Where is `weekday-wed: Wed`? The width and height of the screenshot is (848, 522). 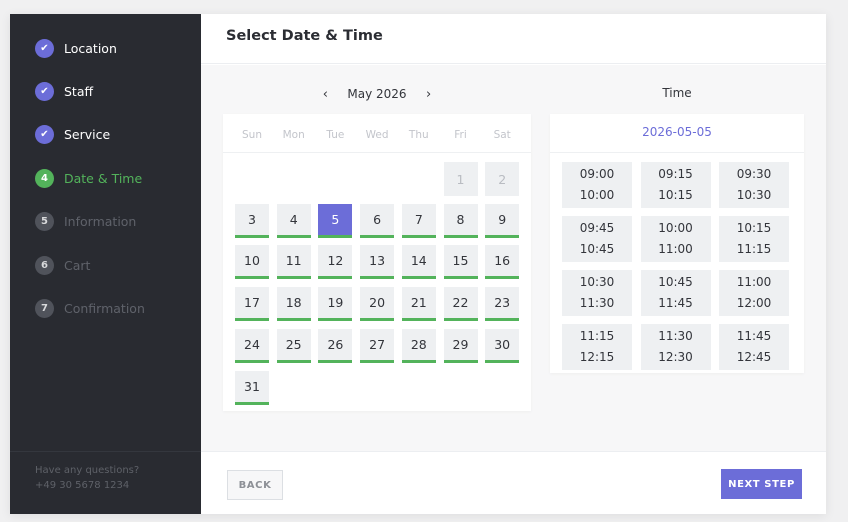
weekday-wed: Wed is located at coordinates (377, 135).